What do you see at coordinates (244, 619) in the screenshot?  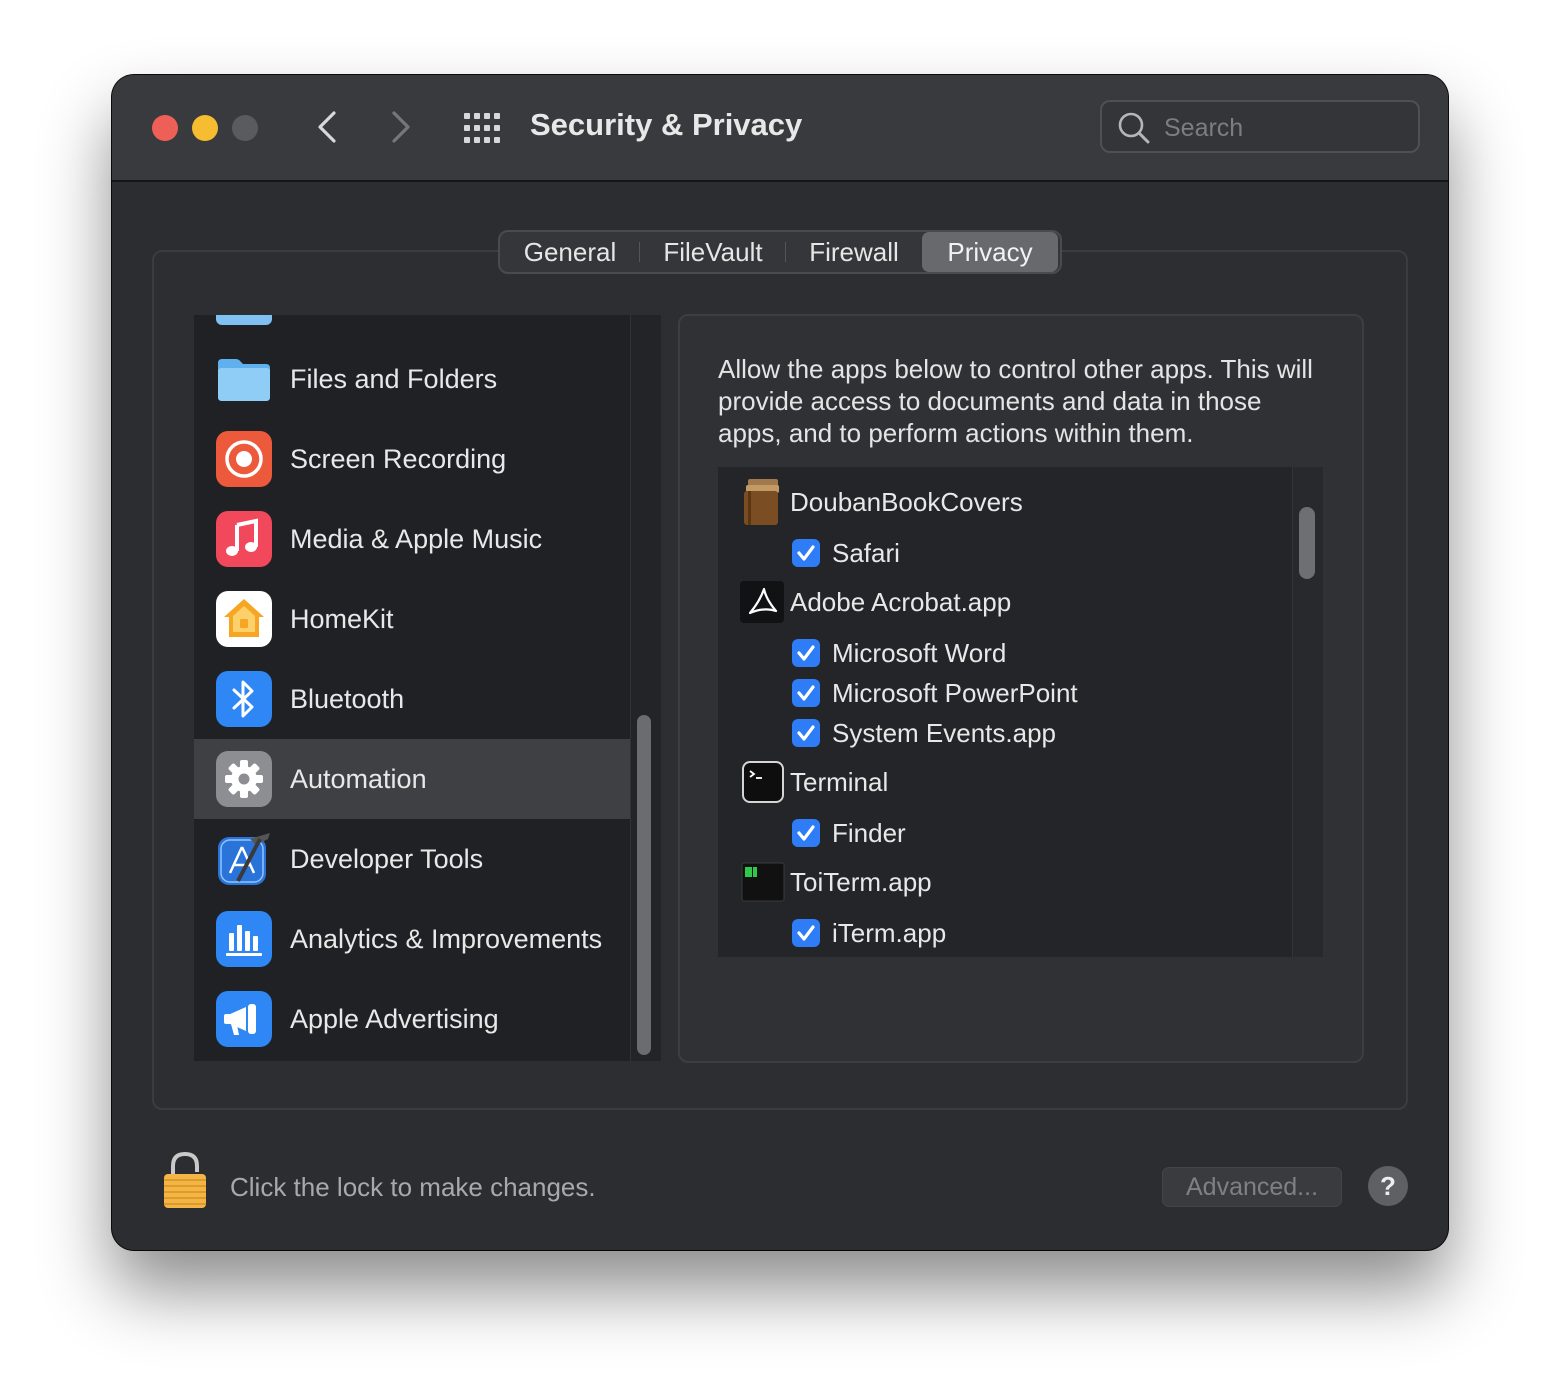 I see `home-icon` at bounding box center [244, 619].